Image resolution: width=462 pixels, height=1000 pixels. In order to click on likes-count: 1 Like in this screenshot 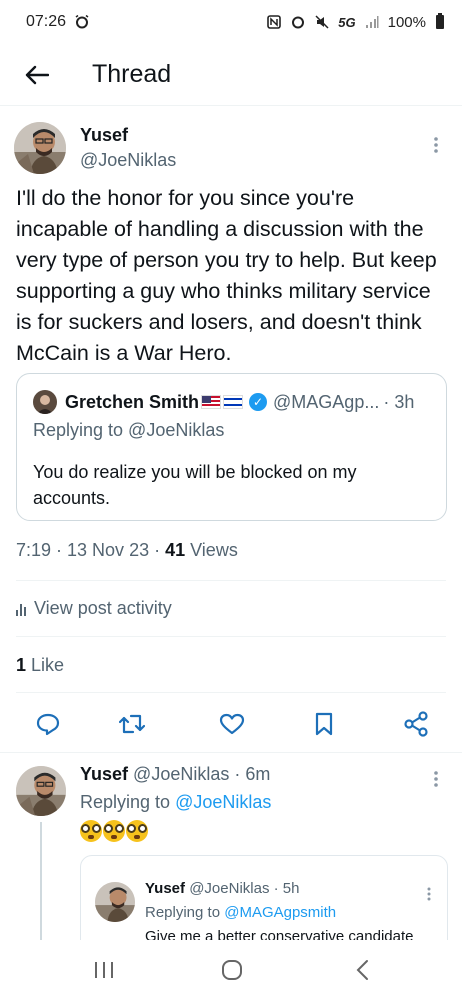, I will do `click(40, 665)`.